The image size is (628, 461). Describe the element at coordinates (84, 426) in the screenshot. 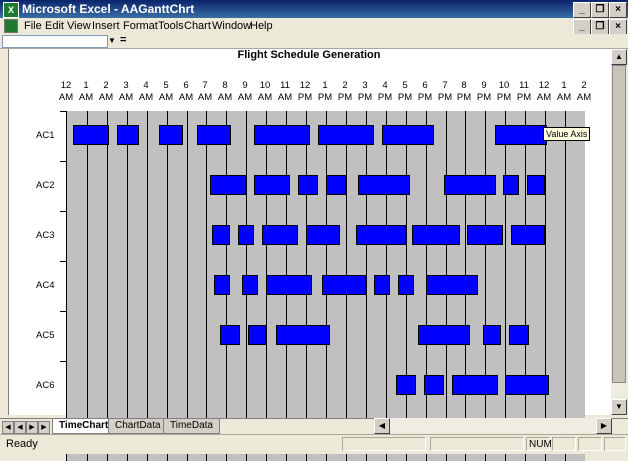

I see `tab-timechart: TimeChart` at that location.